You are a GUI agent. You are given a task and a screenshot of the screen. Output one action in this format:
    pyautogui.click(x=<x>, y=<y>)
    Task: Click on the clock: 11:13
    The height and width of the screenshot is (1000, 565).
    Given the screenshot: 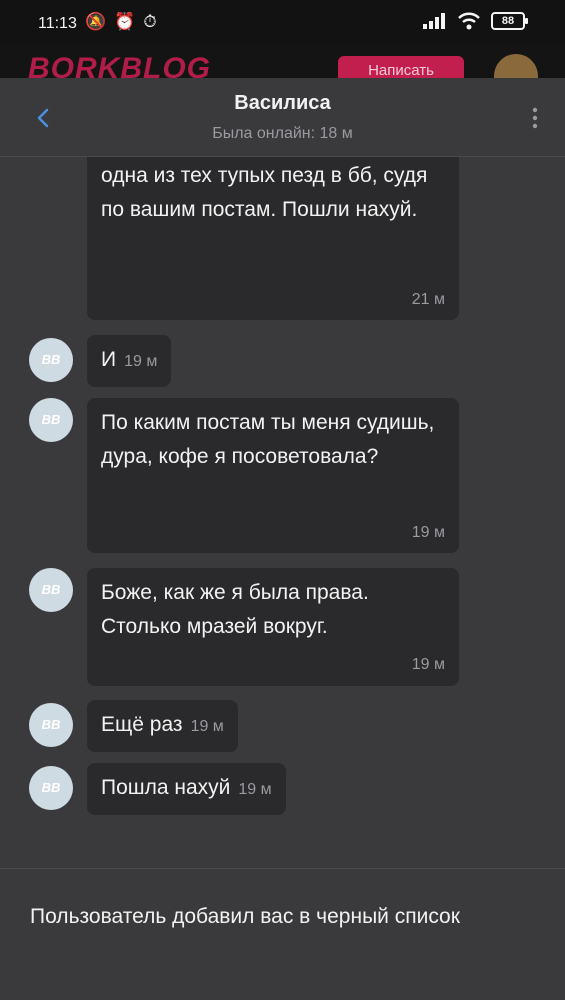 What is the action you would take?
    pyautogui.click(x=57, y=23)
    